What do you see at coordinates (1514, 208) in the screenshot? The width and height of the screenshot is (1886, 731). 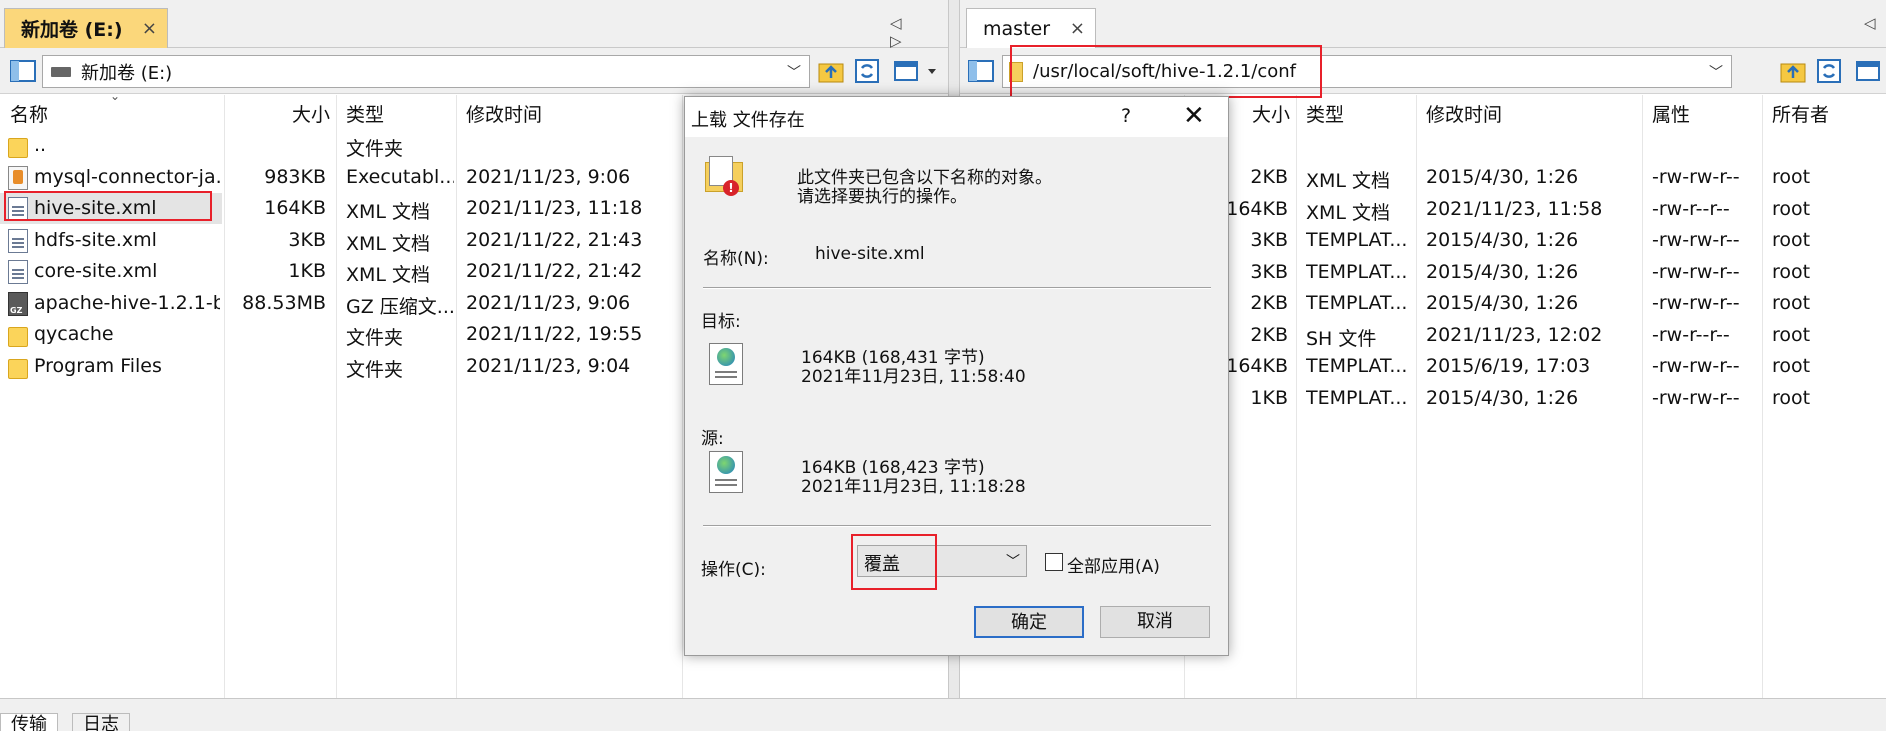 I see `file-modified: 2021/11/23, 11:58` at bounding box center [1514, 208].